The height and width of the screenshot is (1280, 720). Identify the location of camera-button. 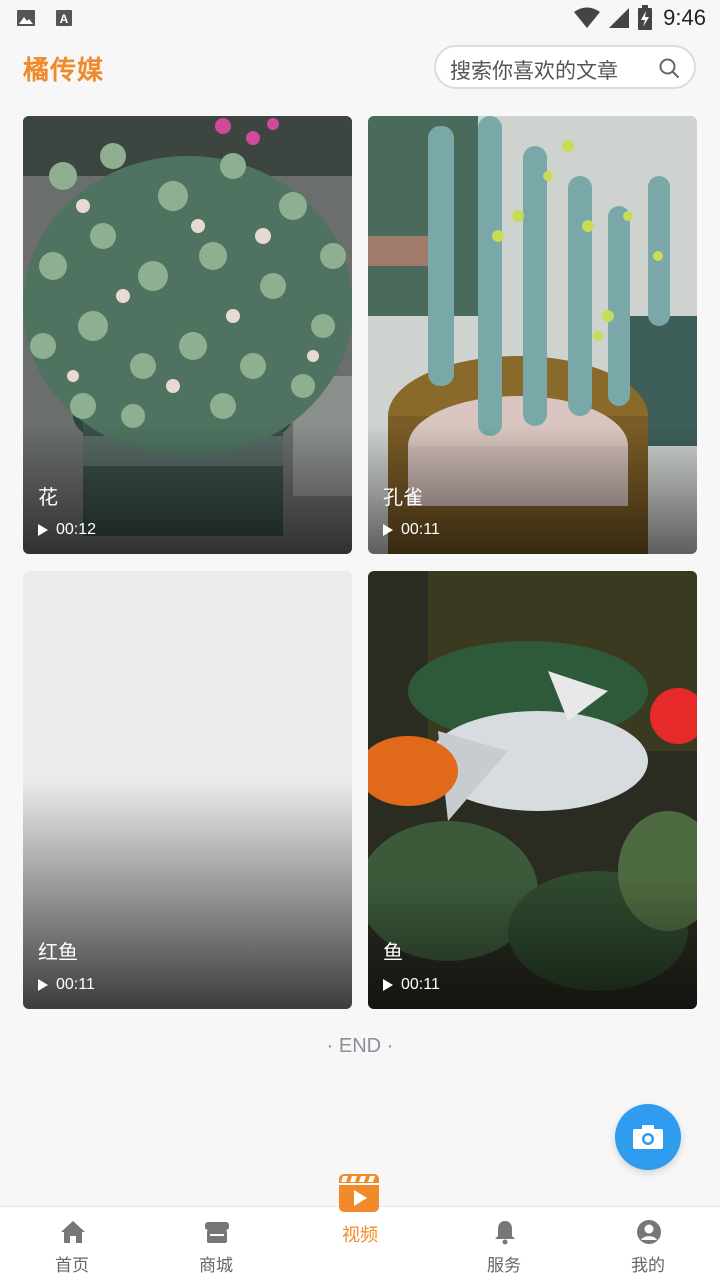
(648, 1137).